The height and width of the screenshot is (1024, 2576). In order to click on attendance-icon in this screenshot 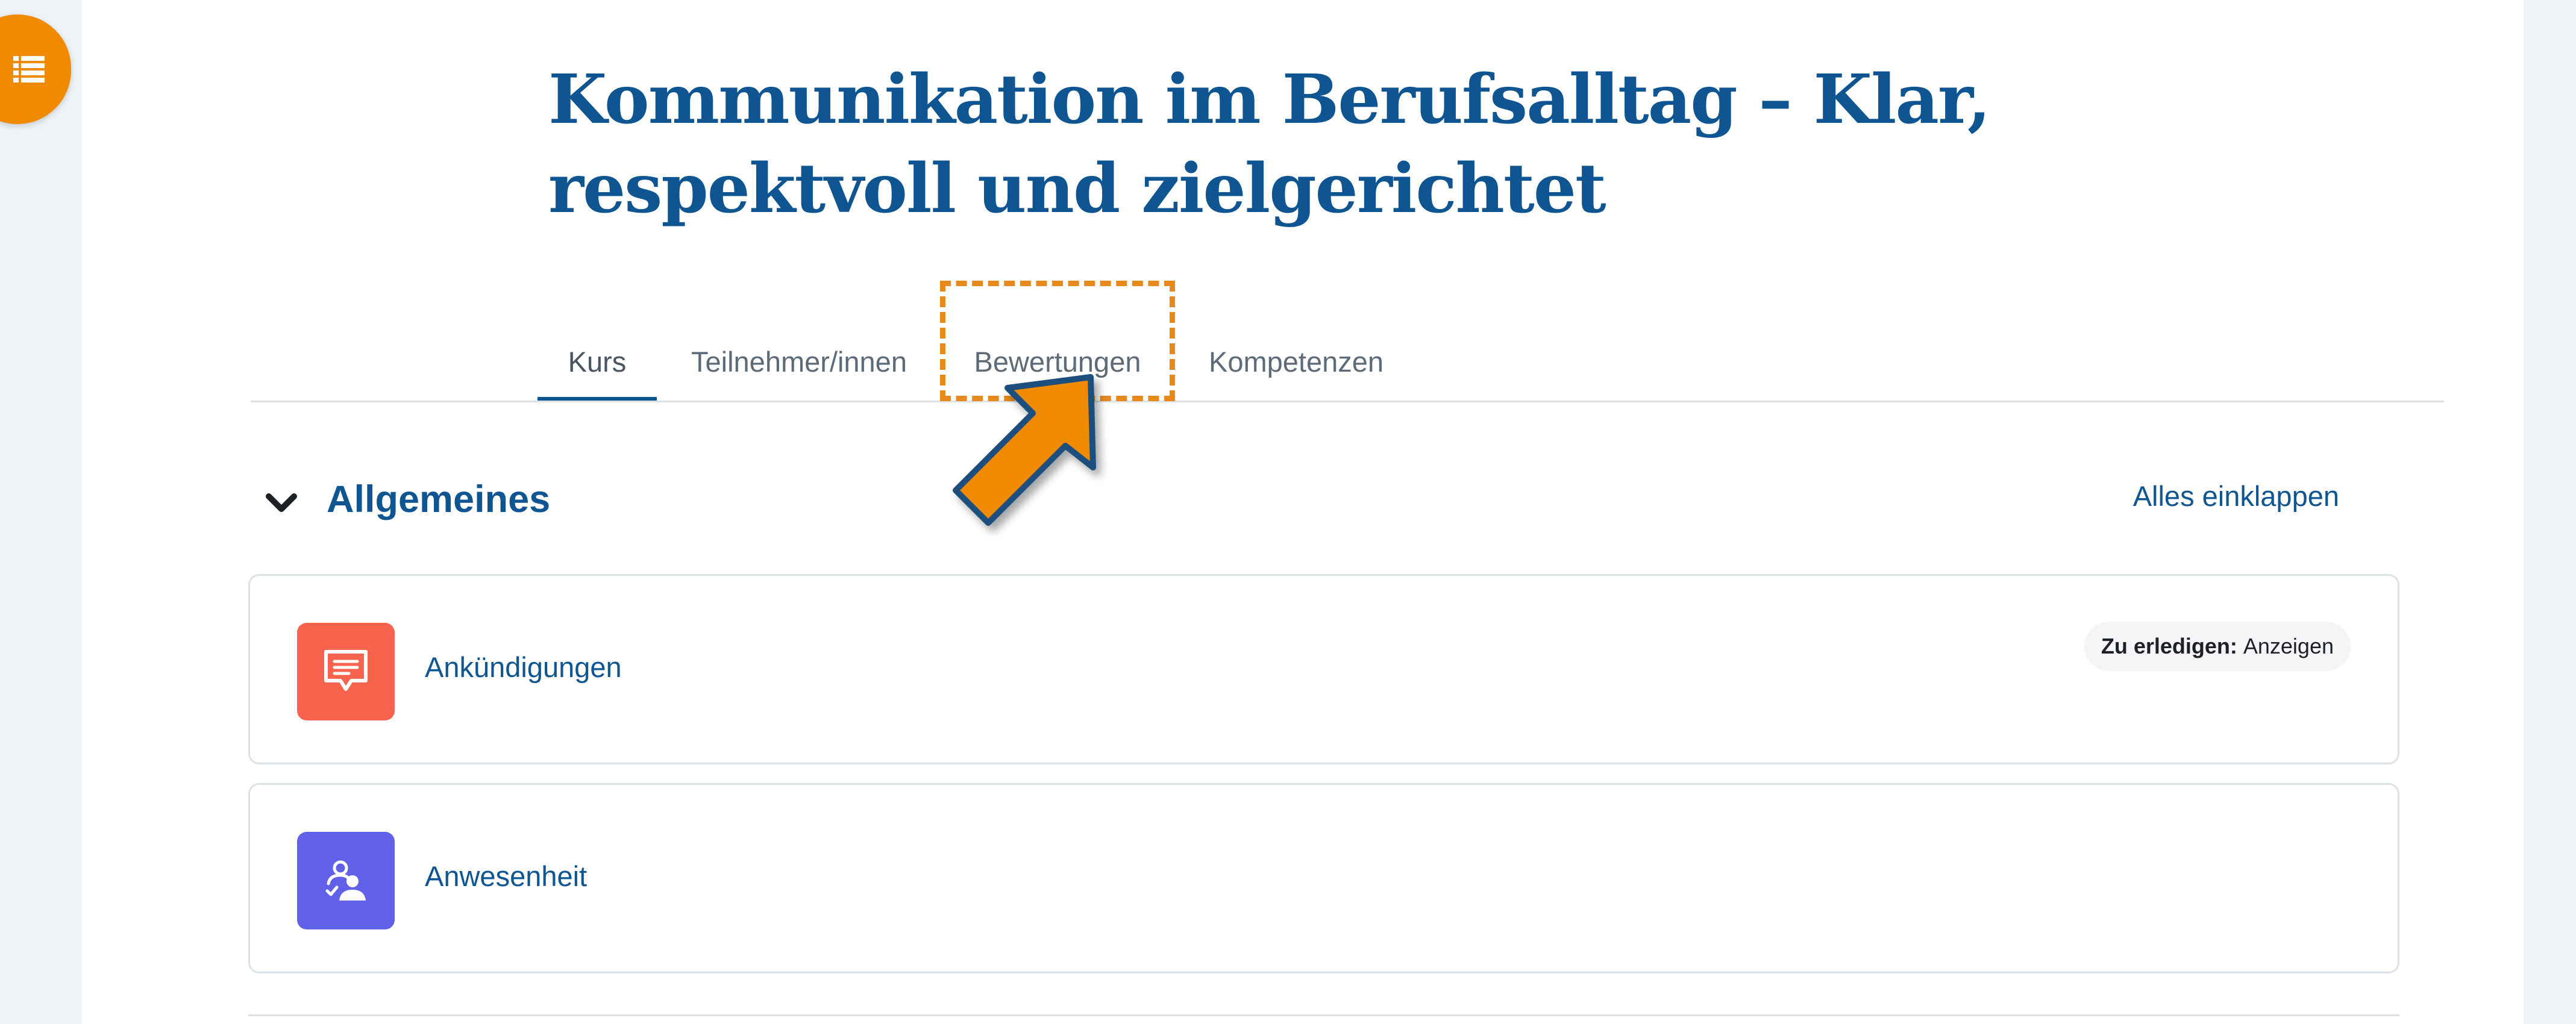, I will do `click(346, 880)`.